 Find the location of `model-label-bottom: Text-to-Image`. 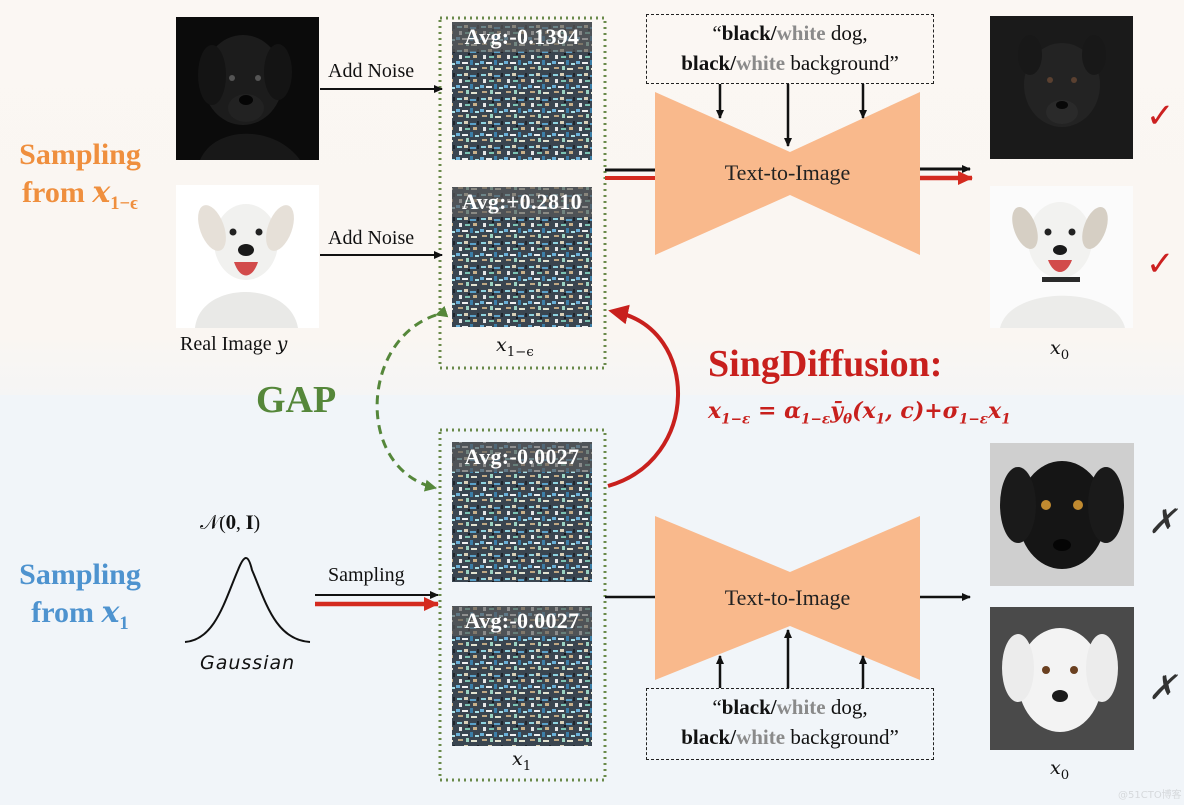

model-label-bottom: Text-to-Image is located at coordinates (787, 597).